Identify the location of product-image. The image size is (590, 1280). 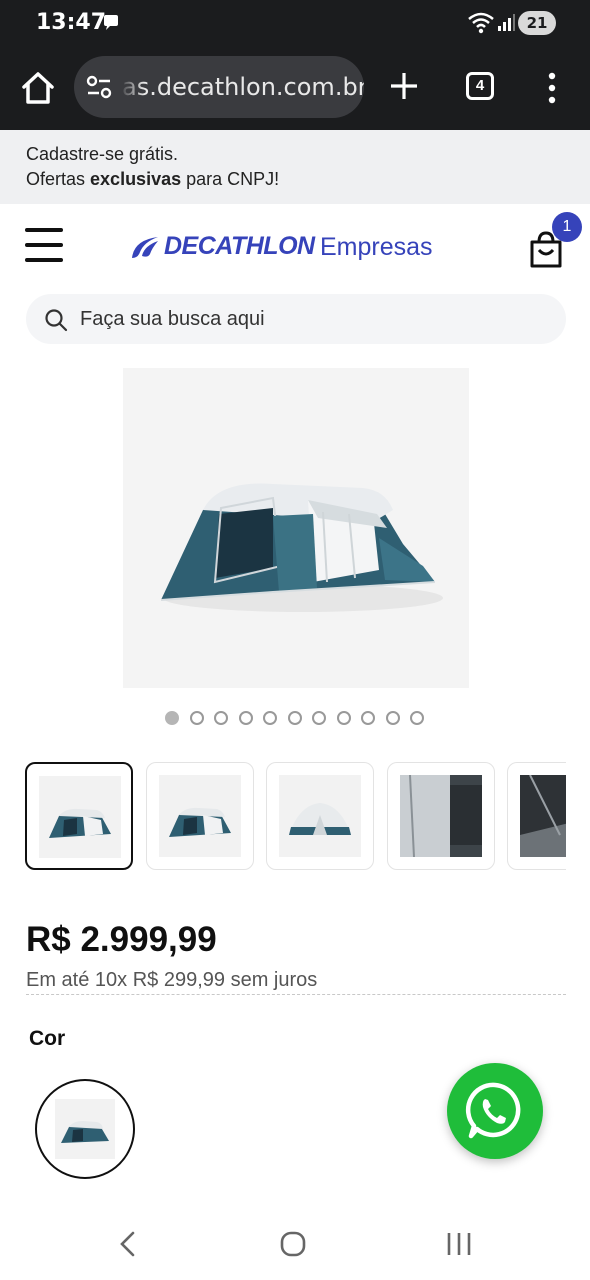
(296, 528).